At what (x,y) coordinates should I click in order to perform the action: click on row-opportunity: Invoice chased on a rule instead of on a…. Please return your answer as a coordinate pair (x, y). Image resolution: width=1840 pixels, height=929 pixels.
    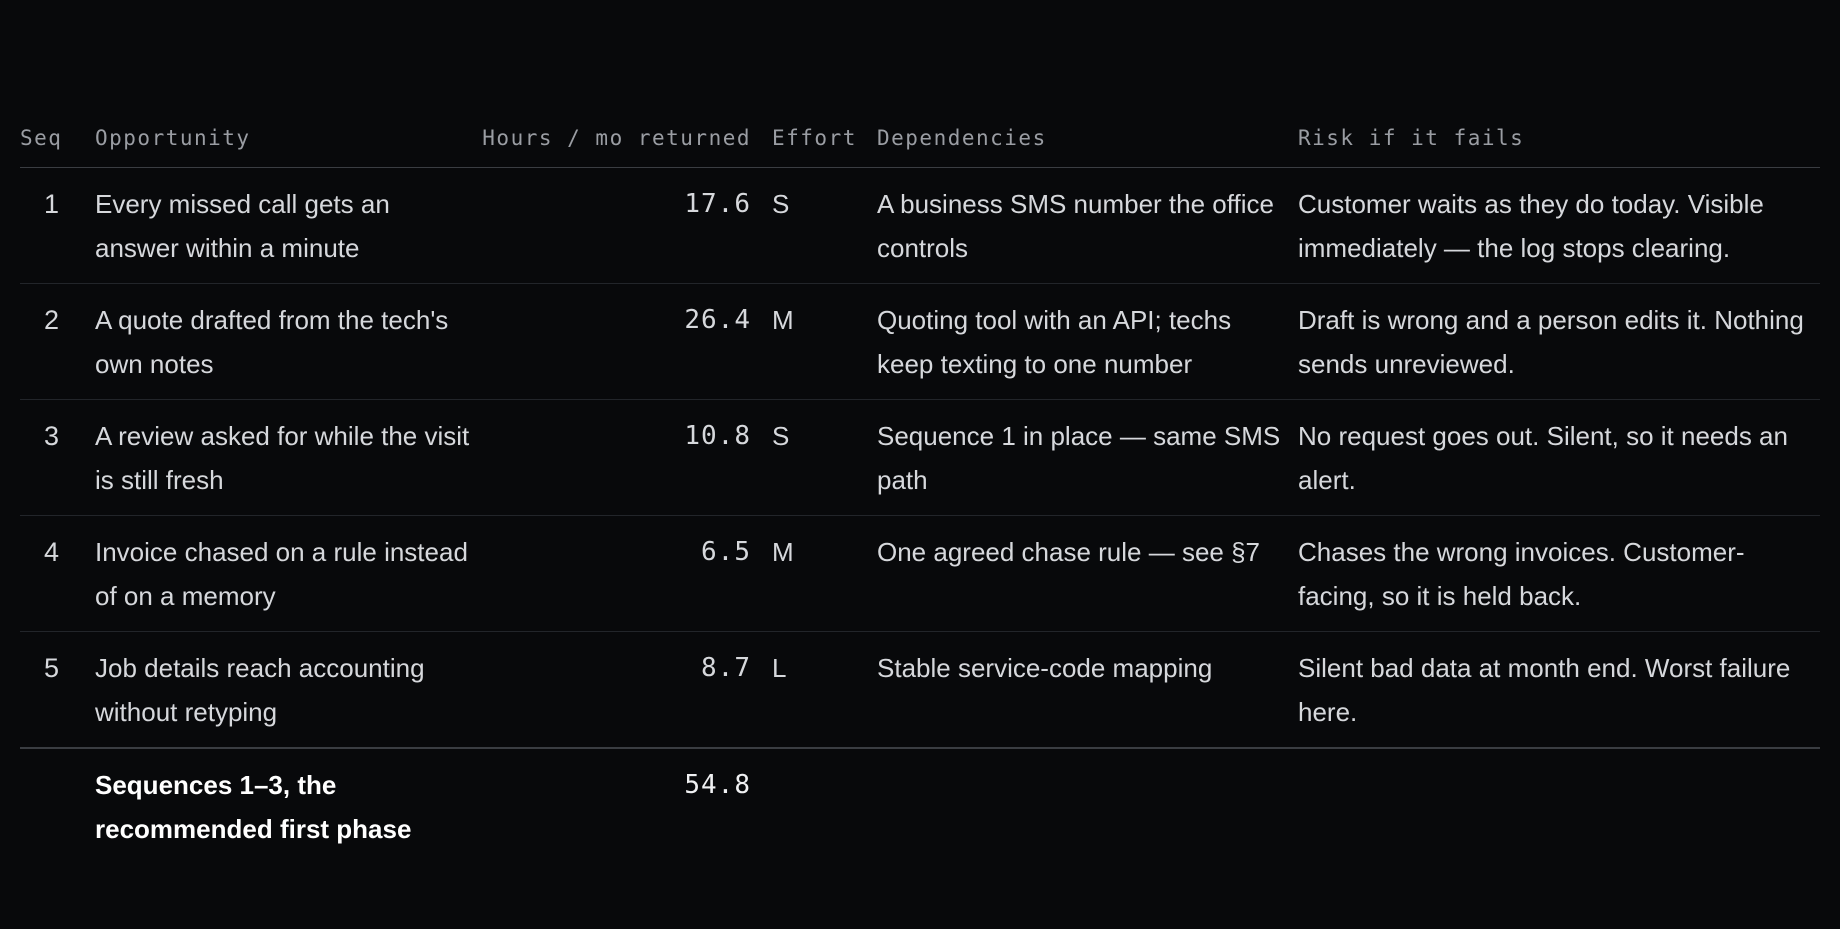
    Looking at the image, I should click on (285, 573).